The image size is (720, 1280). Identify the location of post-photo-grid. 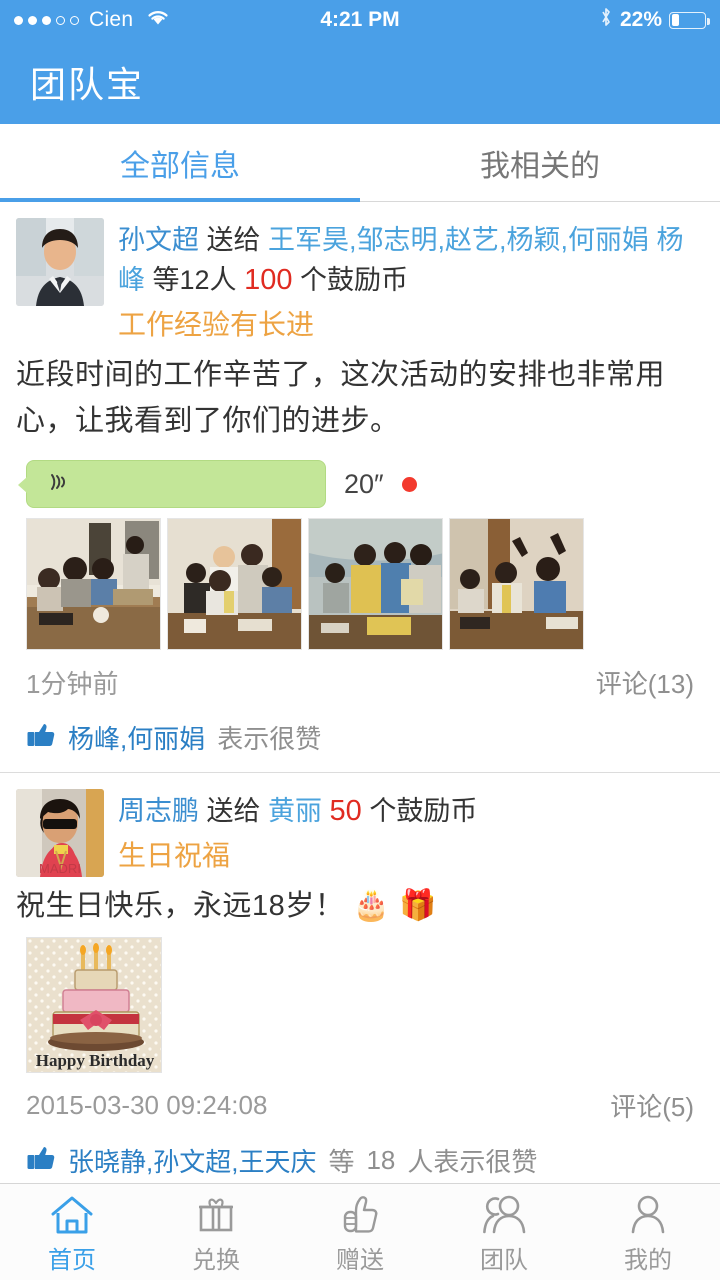
(365, 584).